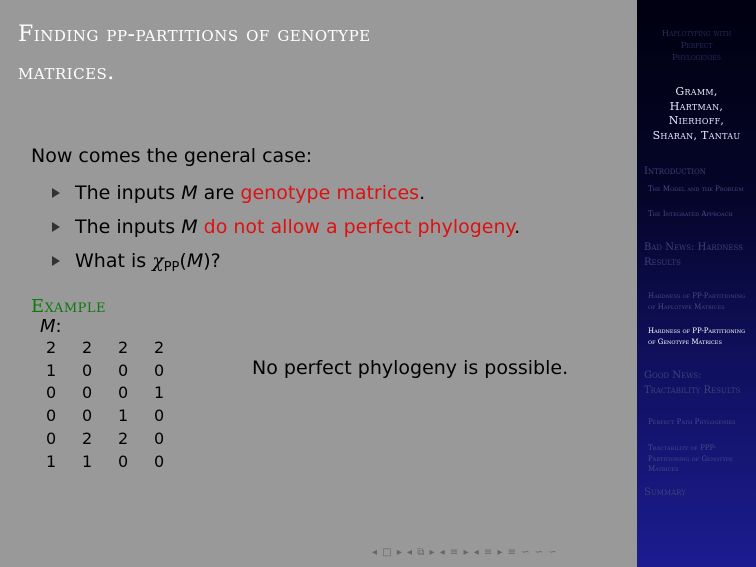 This screenshot has height=567, width=756. What do you see at coordinates (158, 261) in the screenshot?
I see `chi-symbol: χ` at bounding box center [158, 261].